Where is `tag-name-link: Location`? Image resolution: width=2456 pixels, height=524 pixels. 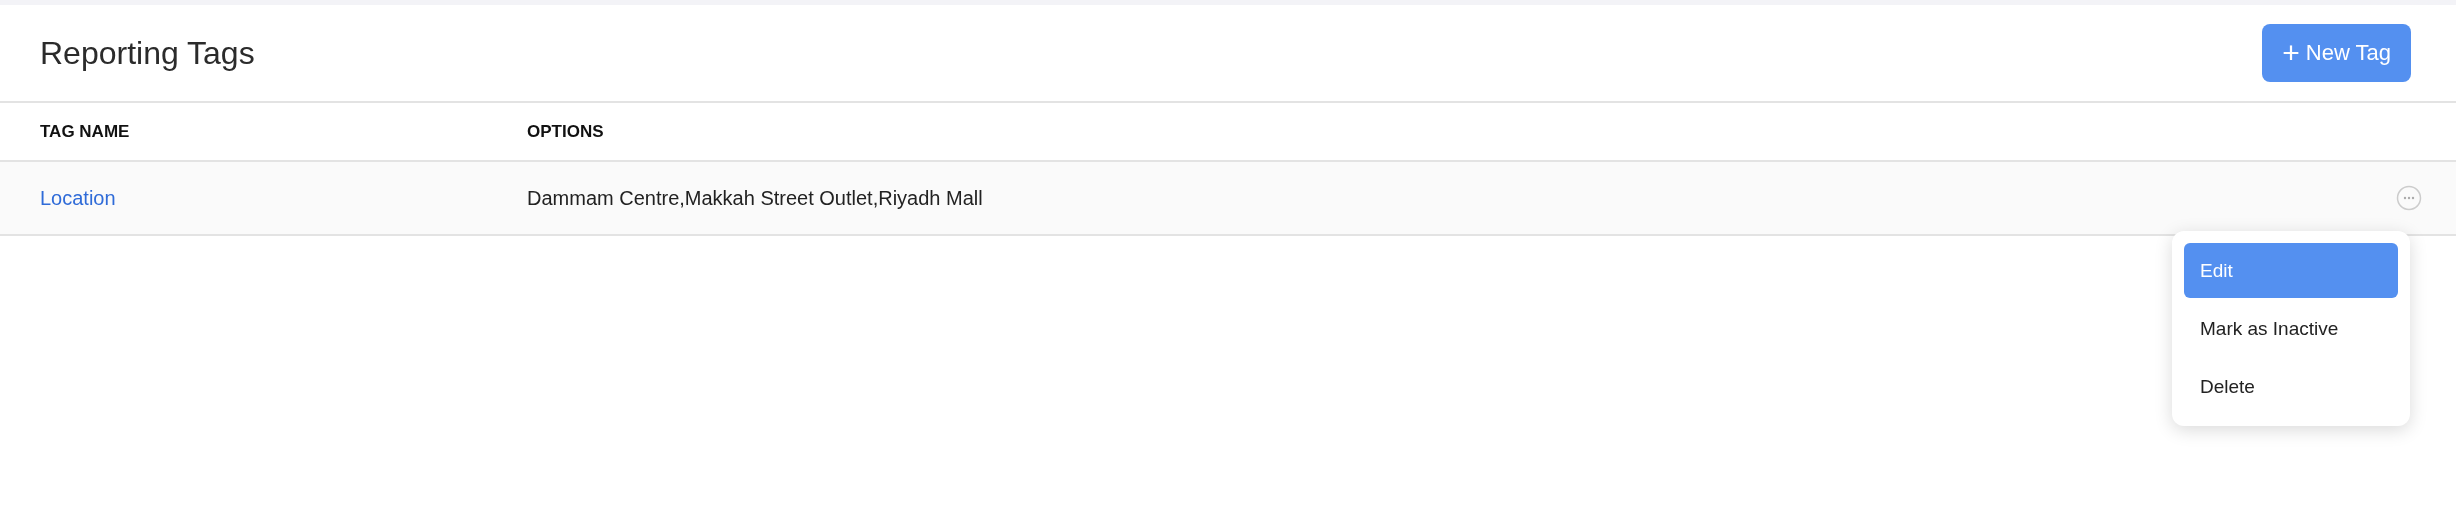
tag-name-link: Location is located at coordinates (78, 198).